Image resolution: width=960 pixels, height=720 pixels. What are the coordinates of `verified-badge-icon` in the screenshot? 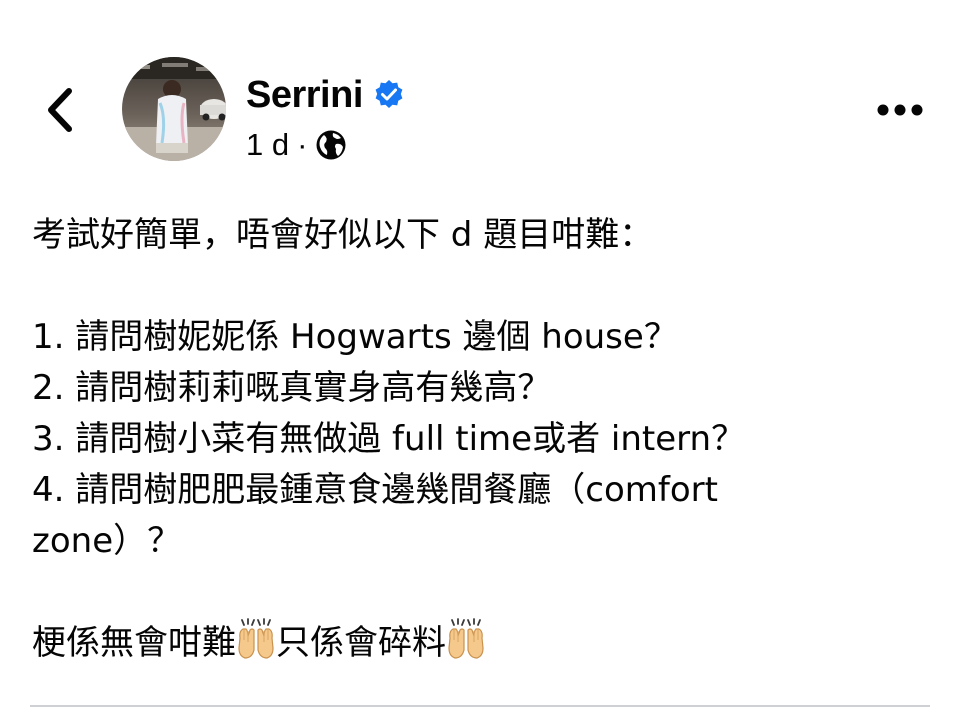 It's located at (389, 95).